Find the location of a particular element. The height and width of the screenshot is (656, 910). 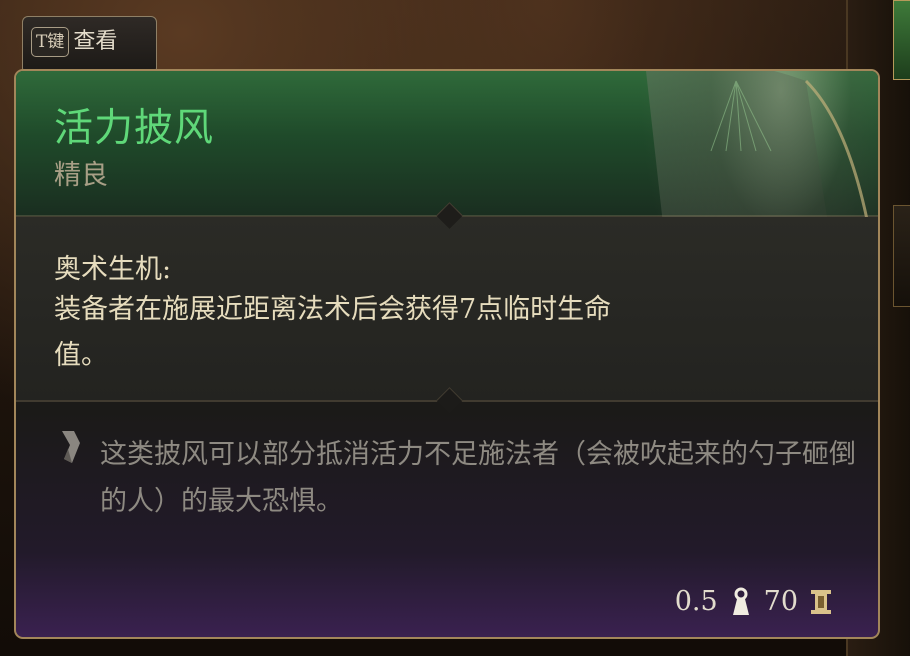

gold-coin-icon is located at coordinates (821, 601).